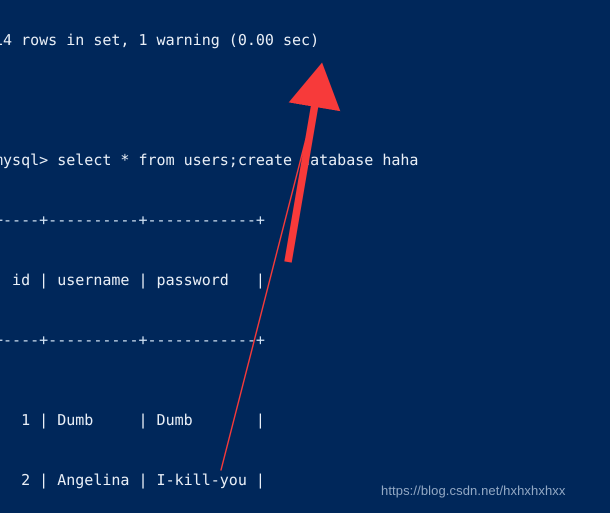  Describe the element at coordinates (132, 340) in the screenshot. I see `table-rule-mid: +----+----------+------------+` at that location.